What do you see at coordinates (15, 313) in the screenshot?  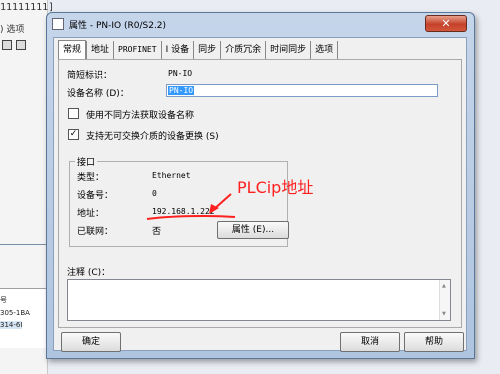 I see `list-item: 305-1BA` at bounding box center [15, 313].